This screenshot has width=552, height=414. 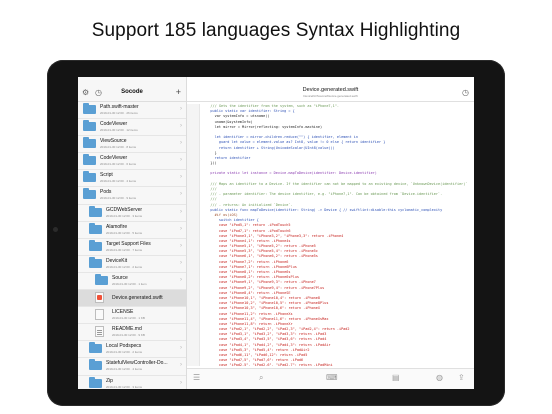 I want to click on item-meta: 2019-01-30 12:00 · 26 items, so click(x=119, y=113).